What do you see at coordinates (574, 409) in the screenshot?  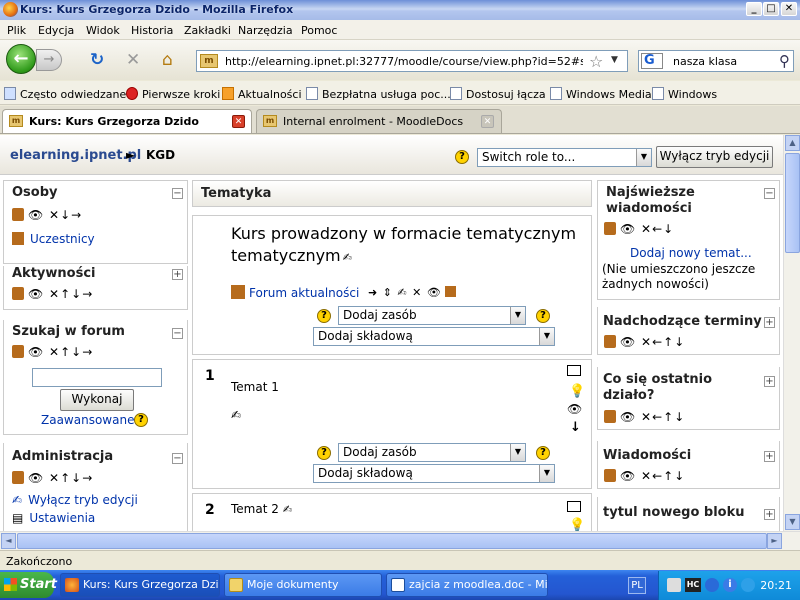 I see `visibility-icon: 👁` at bounding box center [574, 409].